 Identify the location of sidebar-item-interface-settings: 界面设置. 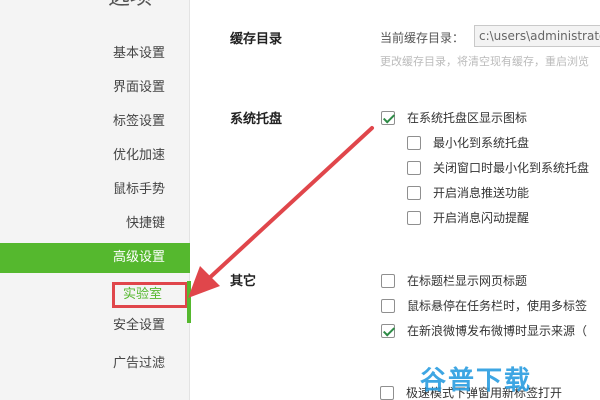
(95, 88).